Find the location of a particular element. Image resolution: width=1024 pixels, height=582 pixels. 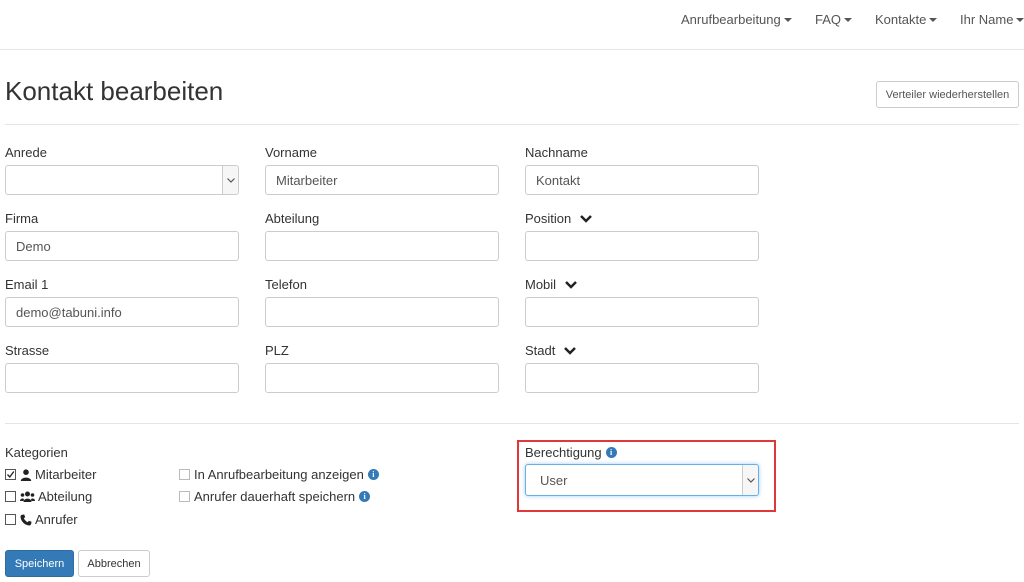

mobil-label-row: Mobil is located at coordinates (551, 284).